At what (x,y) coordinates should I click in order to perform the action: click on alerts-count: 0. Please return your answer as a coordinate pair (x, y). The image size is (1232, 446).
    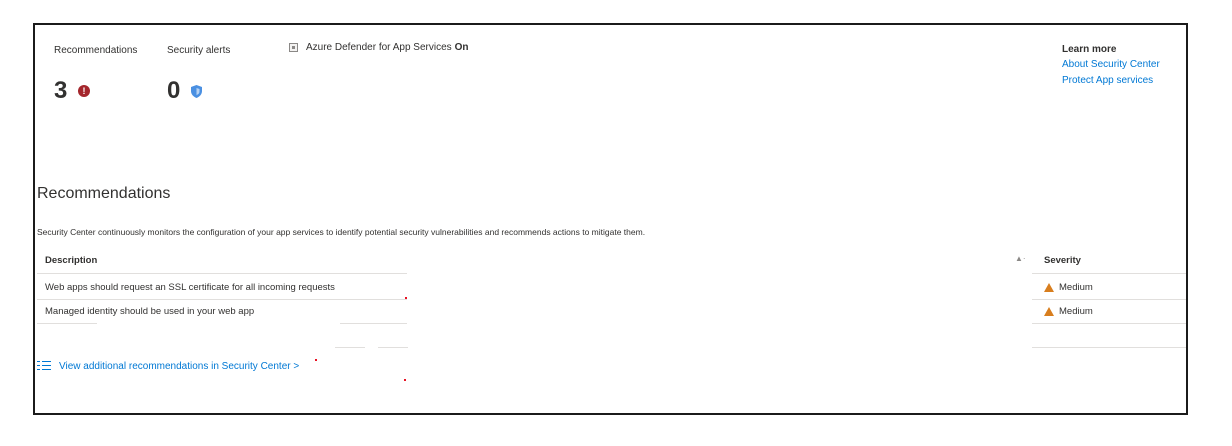
    Looking at the image, I should click on (173, 91).